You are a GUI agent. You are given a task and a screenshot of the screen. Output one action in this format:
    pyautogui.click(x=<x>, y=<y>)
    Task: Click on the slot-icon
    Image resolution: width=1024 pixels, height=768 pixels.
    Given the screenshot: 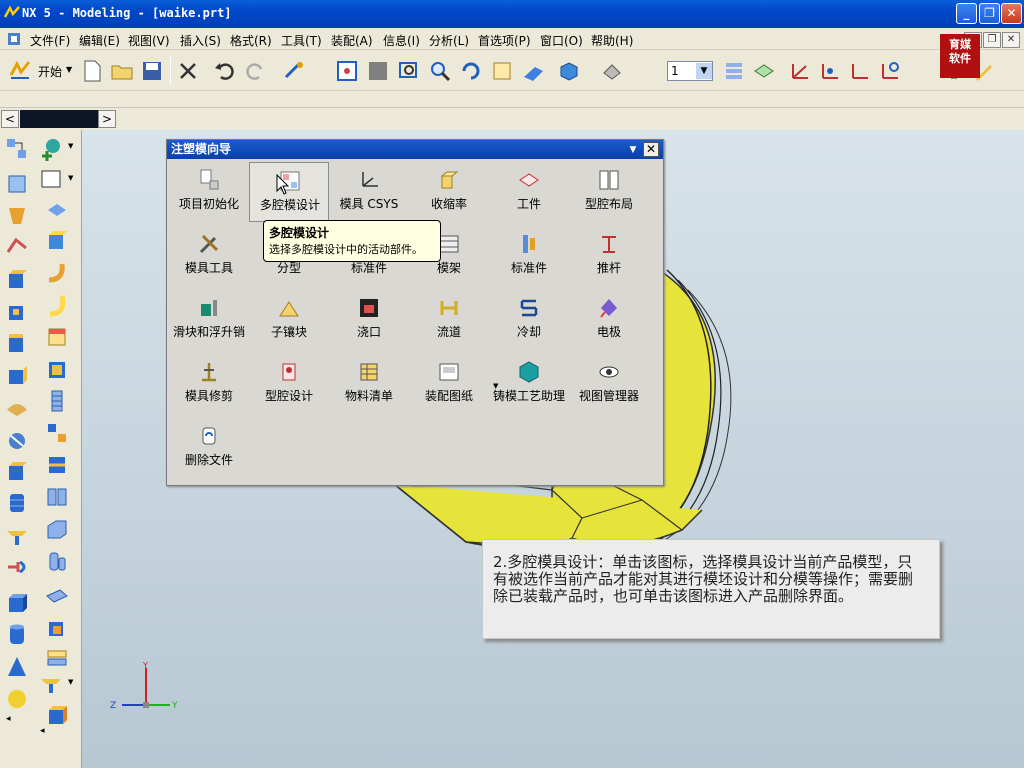 What is the action you would take?
    pyautogui.click(x=17, y=343)
    